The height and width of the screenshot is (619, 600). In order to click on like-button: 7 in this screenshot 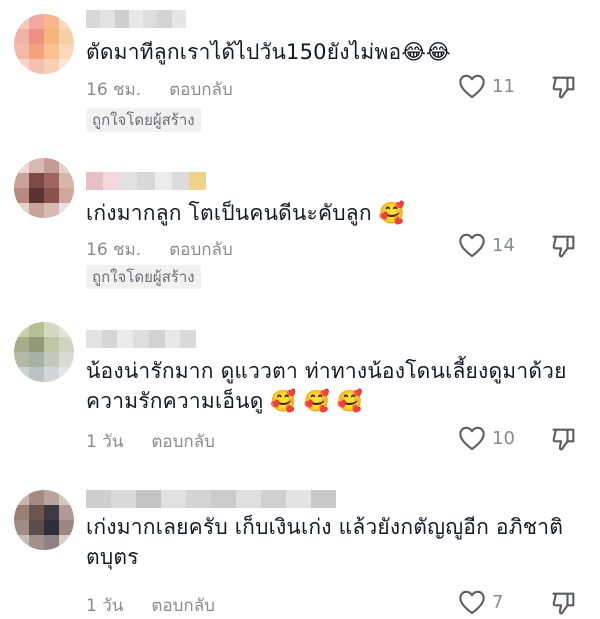, I will do `click(480, 602)`.